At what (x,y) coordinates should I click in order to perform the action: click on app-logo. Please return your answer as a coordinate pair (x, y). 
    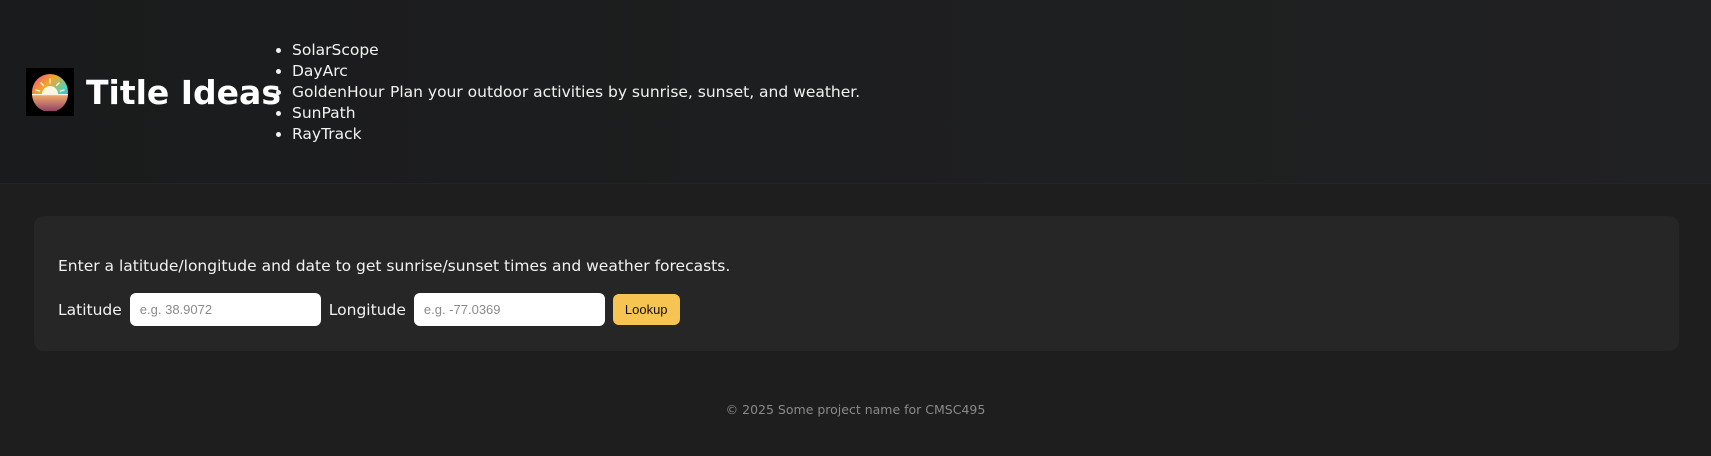
    Looking at the image, I should click on (50, 92).